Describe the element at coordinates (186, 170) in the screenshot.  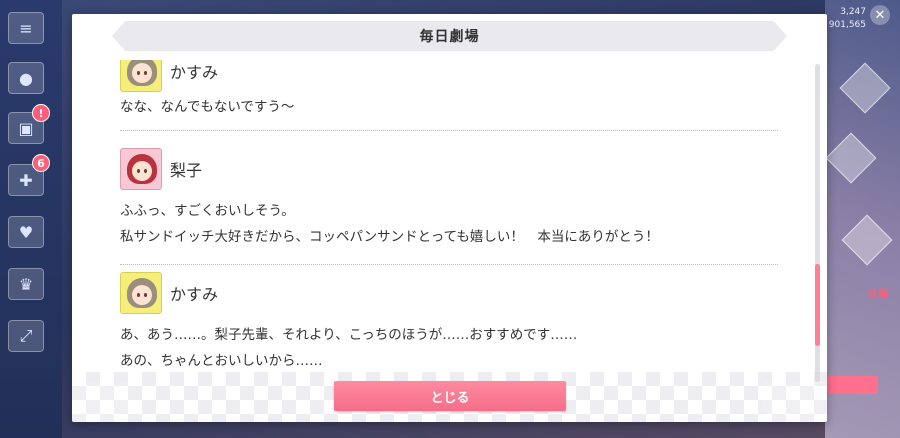
I see `speaker-name: 梨子` at that location.